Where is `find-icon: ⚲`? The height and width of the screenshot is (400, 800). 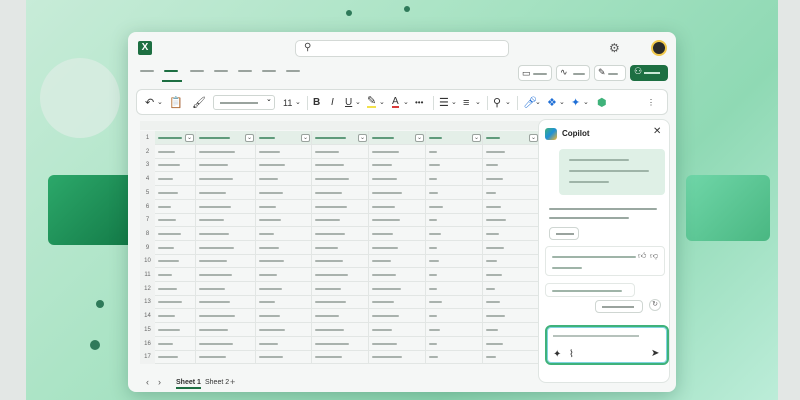
find-icon: ⚲ is located at coordinates (497, 103).